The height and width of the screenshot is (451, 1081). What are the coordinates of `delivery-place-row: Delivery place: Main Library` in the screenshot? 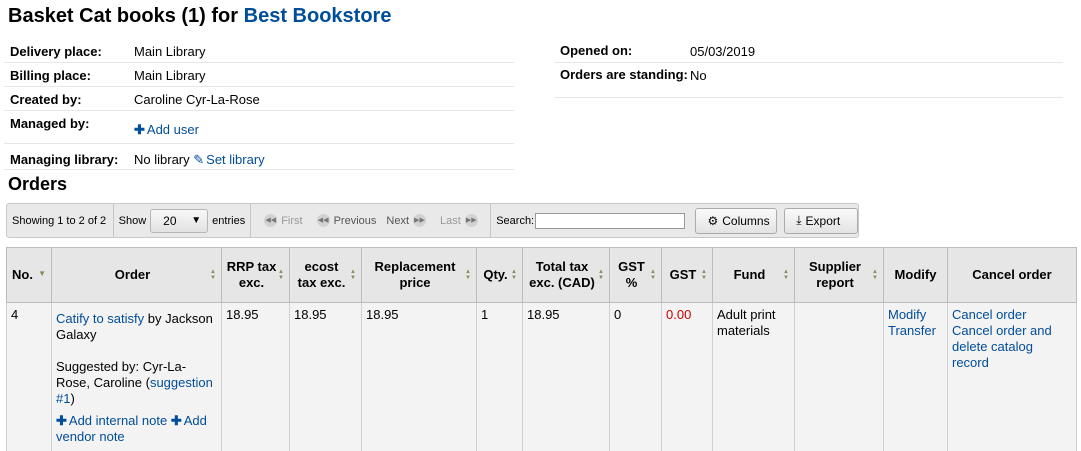 It's located at (259, 50).